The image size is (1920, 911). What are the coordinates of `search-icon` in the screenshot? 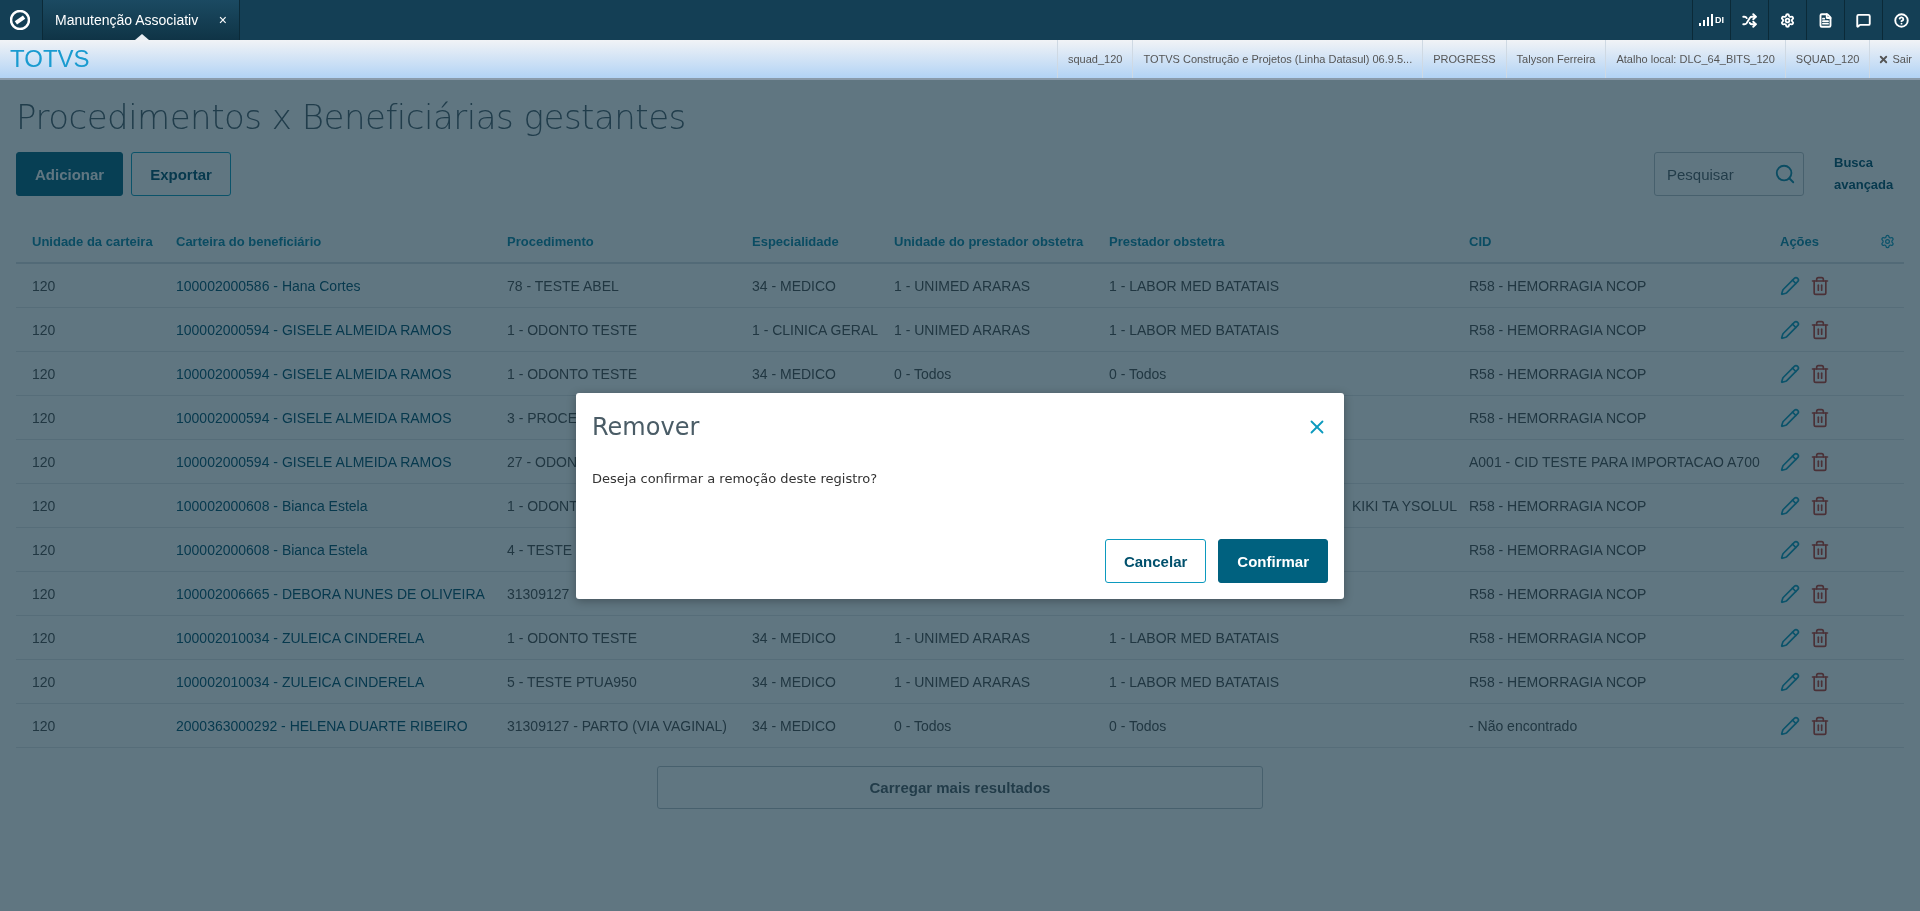 It's located at (1785, 174).